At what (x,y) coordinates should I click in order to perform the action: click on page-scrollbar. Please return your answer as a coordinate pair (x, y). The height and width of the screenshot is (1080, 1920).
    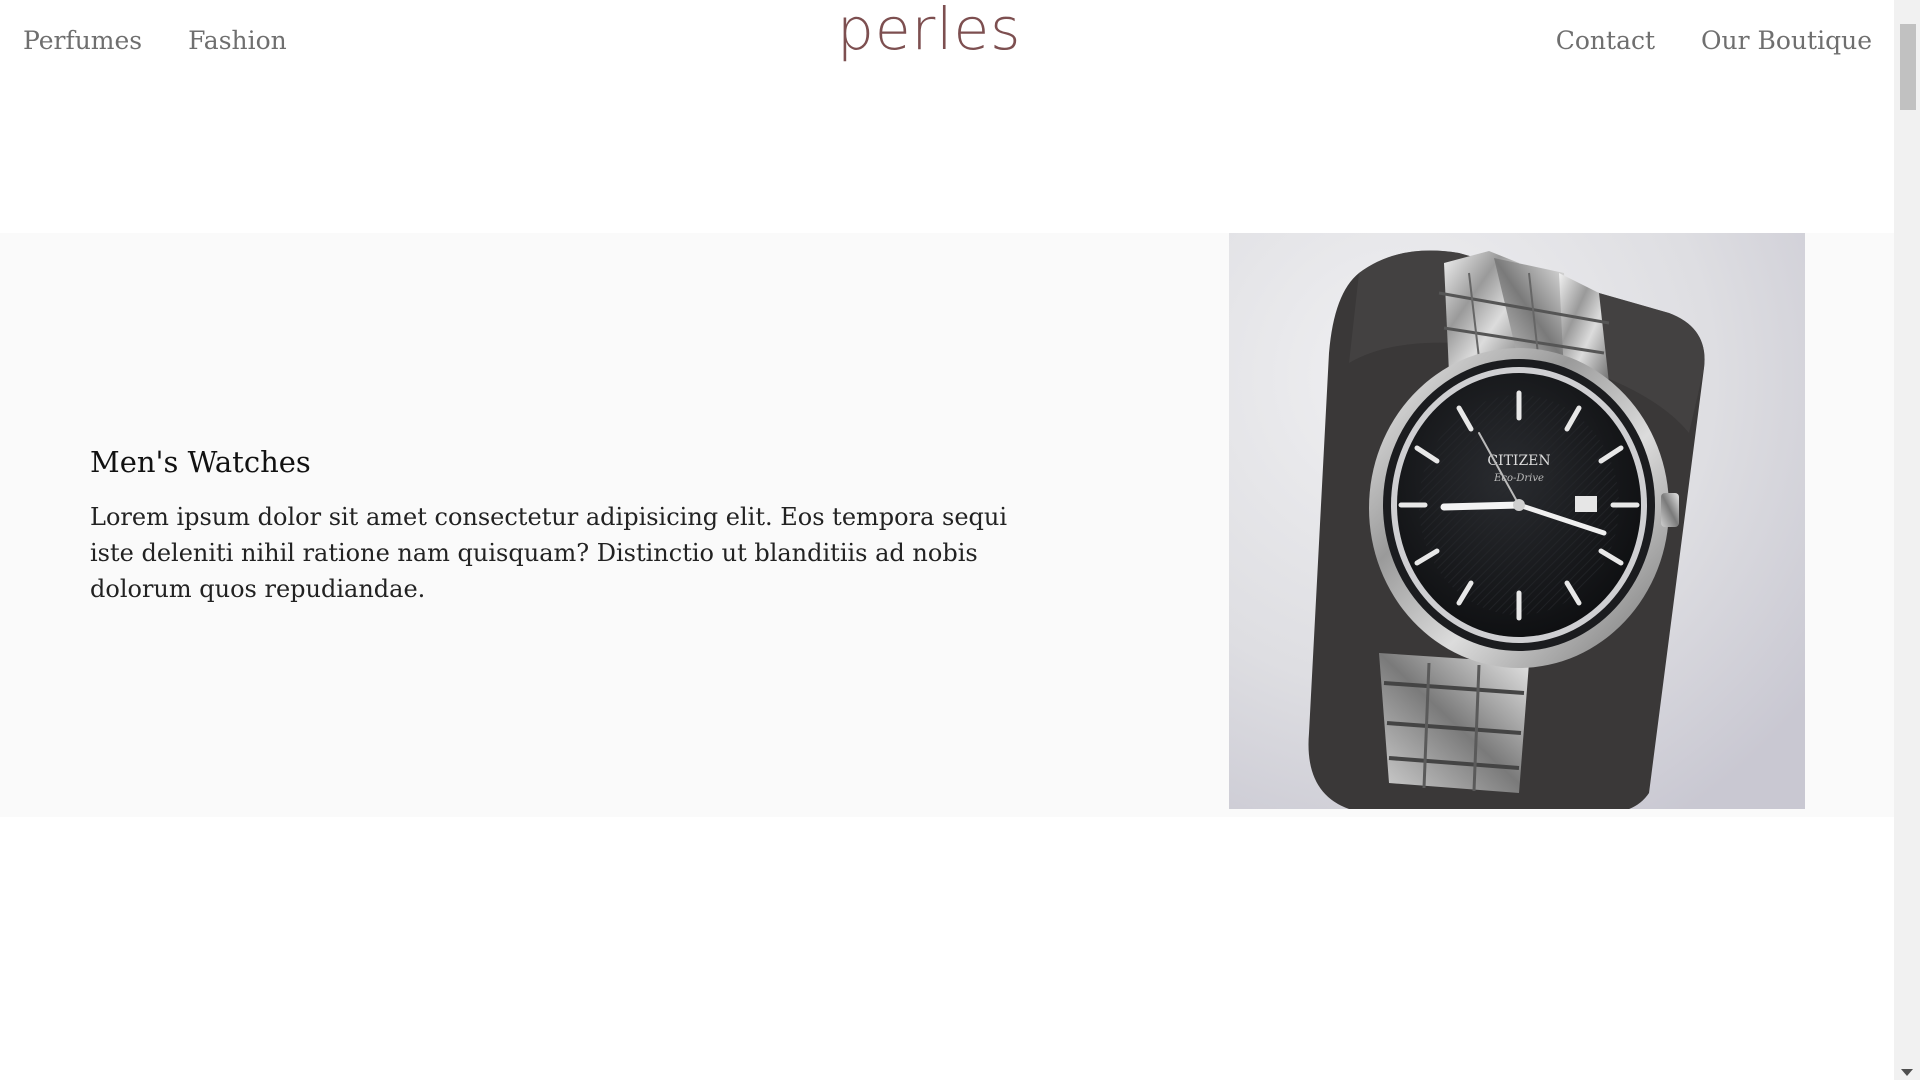
    Looking at the image, I should click on (1907, 540).